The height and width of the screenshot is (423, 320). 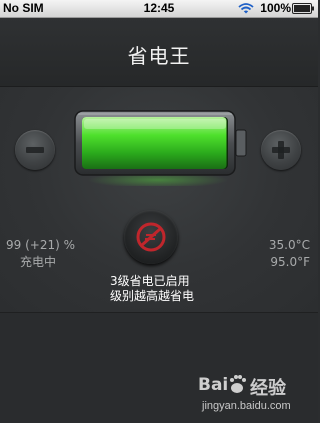 What do you see at coordinates (160, 148) in the screenshot?
I see `battery-level-graphic` at bounding box center [160, 148].